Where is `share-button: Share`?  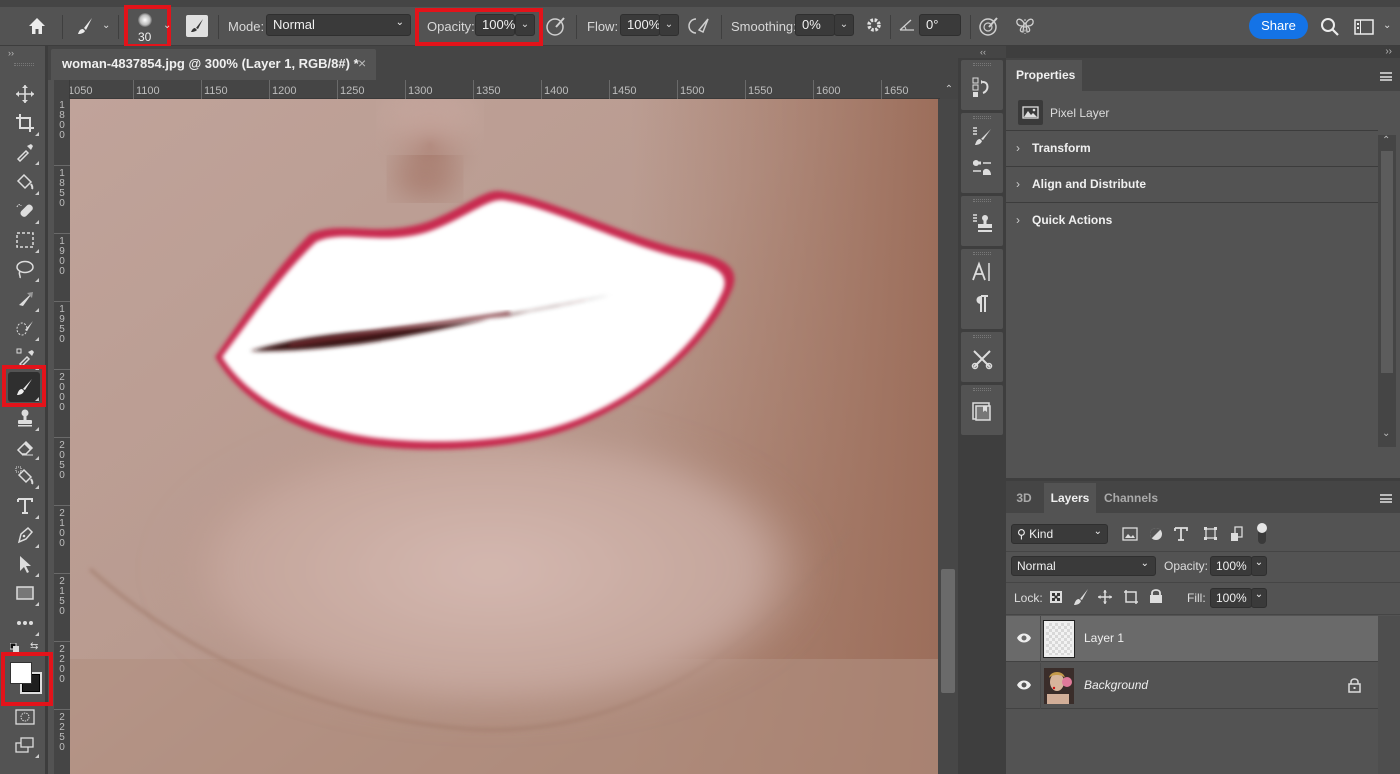
share-button: Share is located at coordinates (1278, 26).